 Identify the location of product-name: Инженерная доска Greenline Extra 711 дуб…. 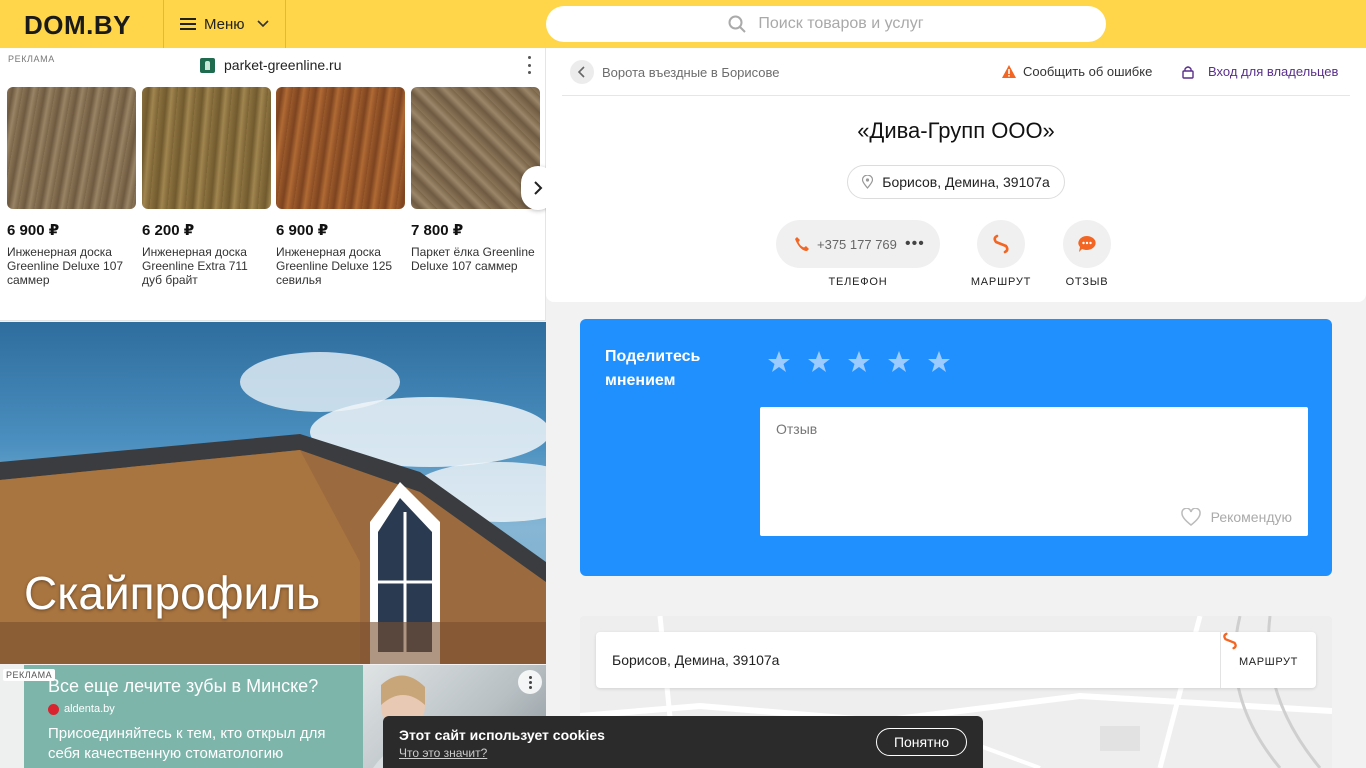
(195, 266).